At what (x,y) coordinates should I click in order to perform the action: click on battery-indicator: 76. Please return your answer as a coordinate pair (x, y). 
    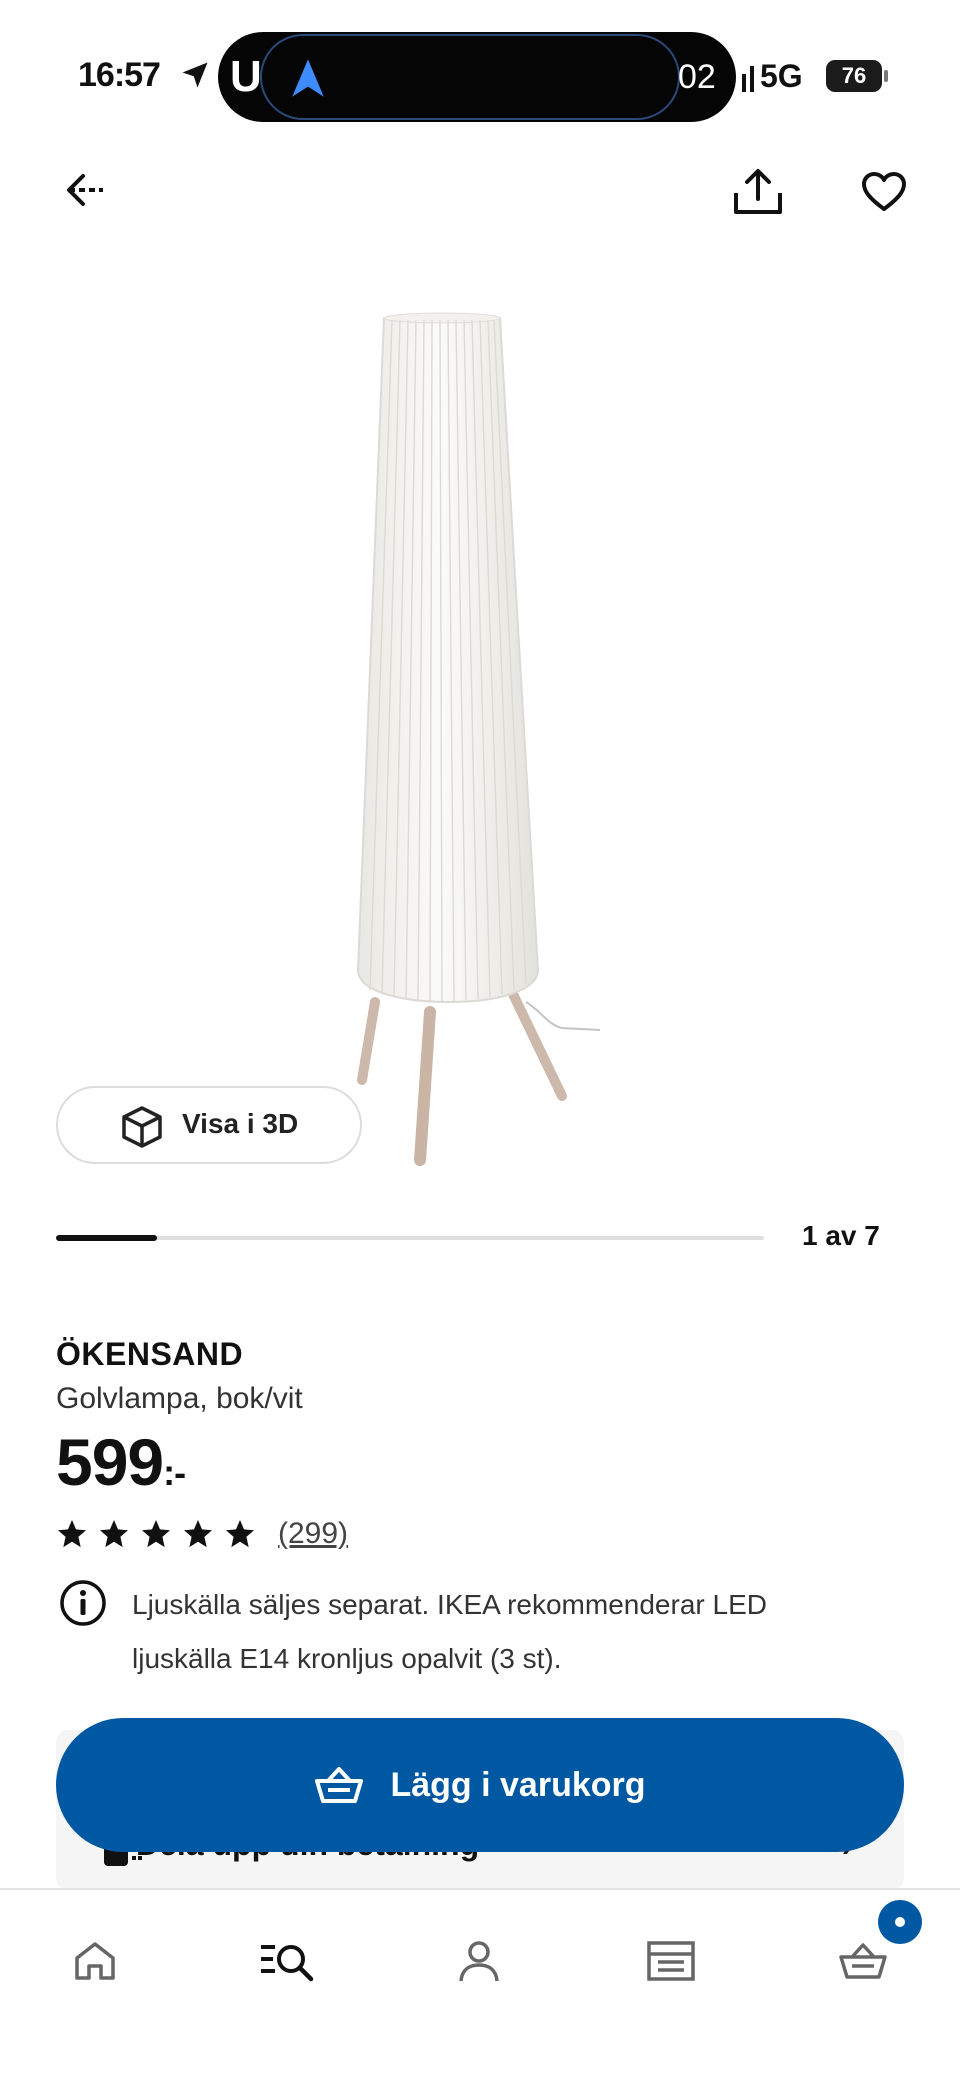
    Looking at the image, I should click on (854, 76).